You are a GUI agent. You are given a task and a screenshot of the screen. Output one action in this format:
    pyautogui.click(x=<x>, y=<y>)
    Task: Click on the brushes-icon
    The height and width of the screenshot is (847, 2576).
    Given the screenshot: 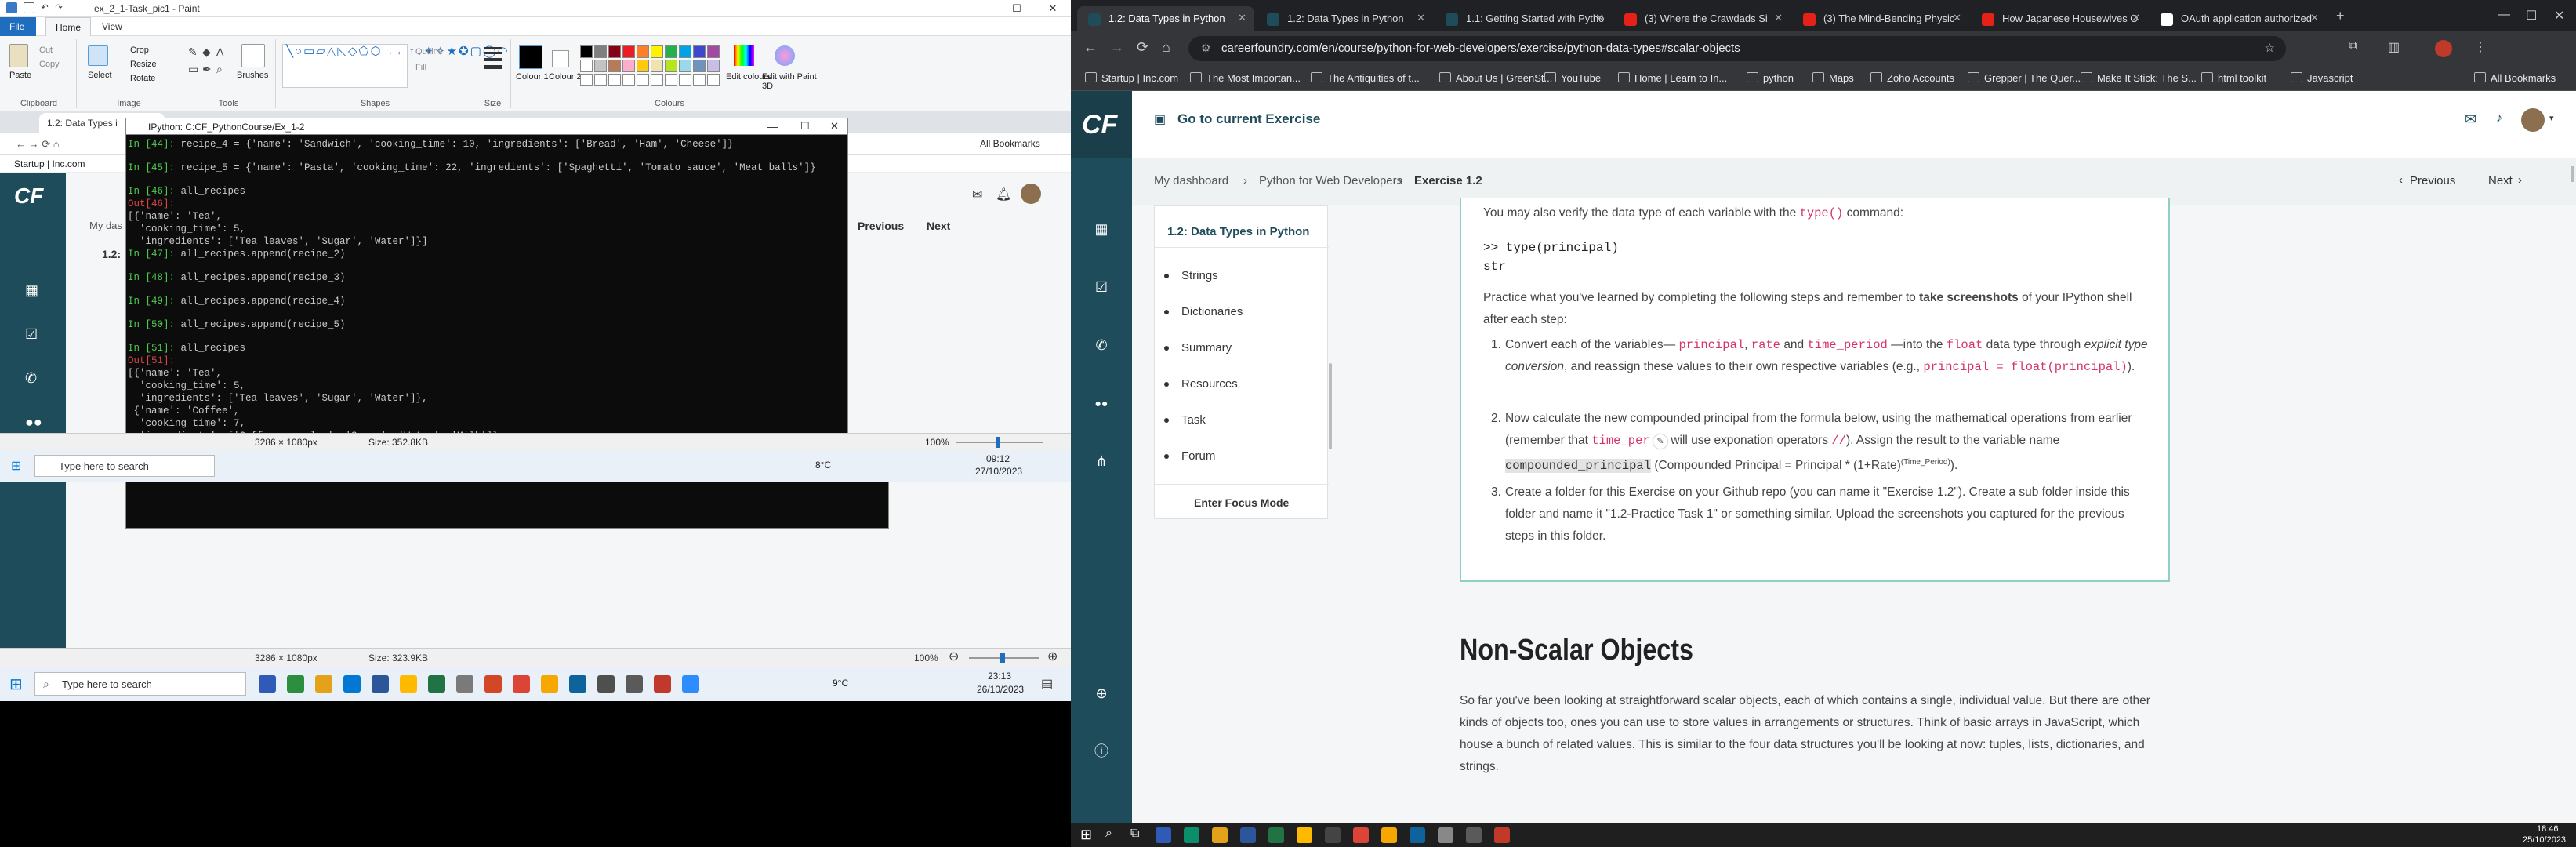 What is the action you would take?
    pyautogui.click(x=253, y=55)
    